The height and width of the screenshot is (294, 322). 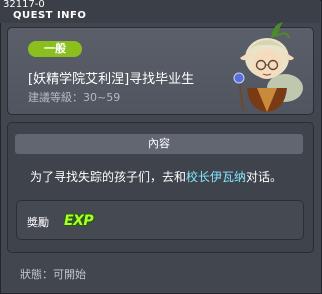 What do you see at coordinates (79, 221) in the screenshot?
I see `exp-icon: EXP` at bounding box center [79, 221].